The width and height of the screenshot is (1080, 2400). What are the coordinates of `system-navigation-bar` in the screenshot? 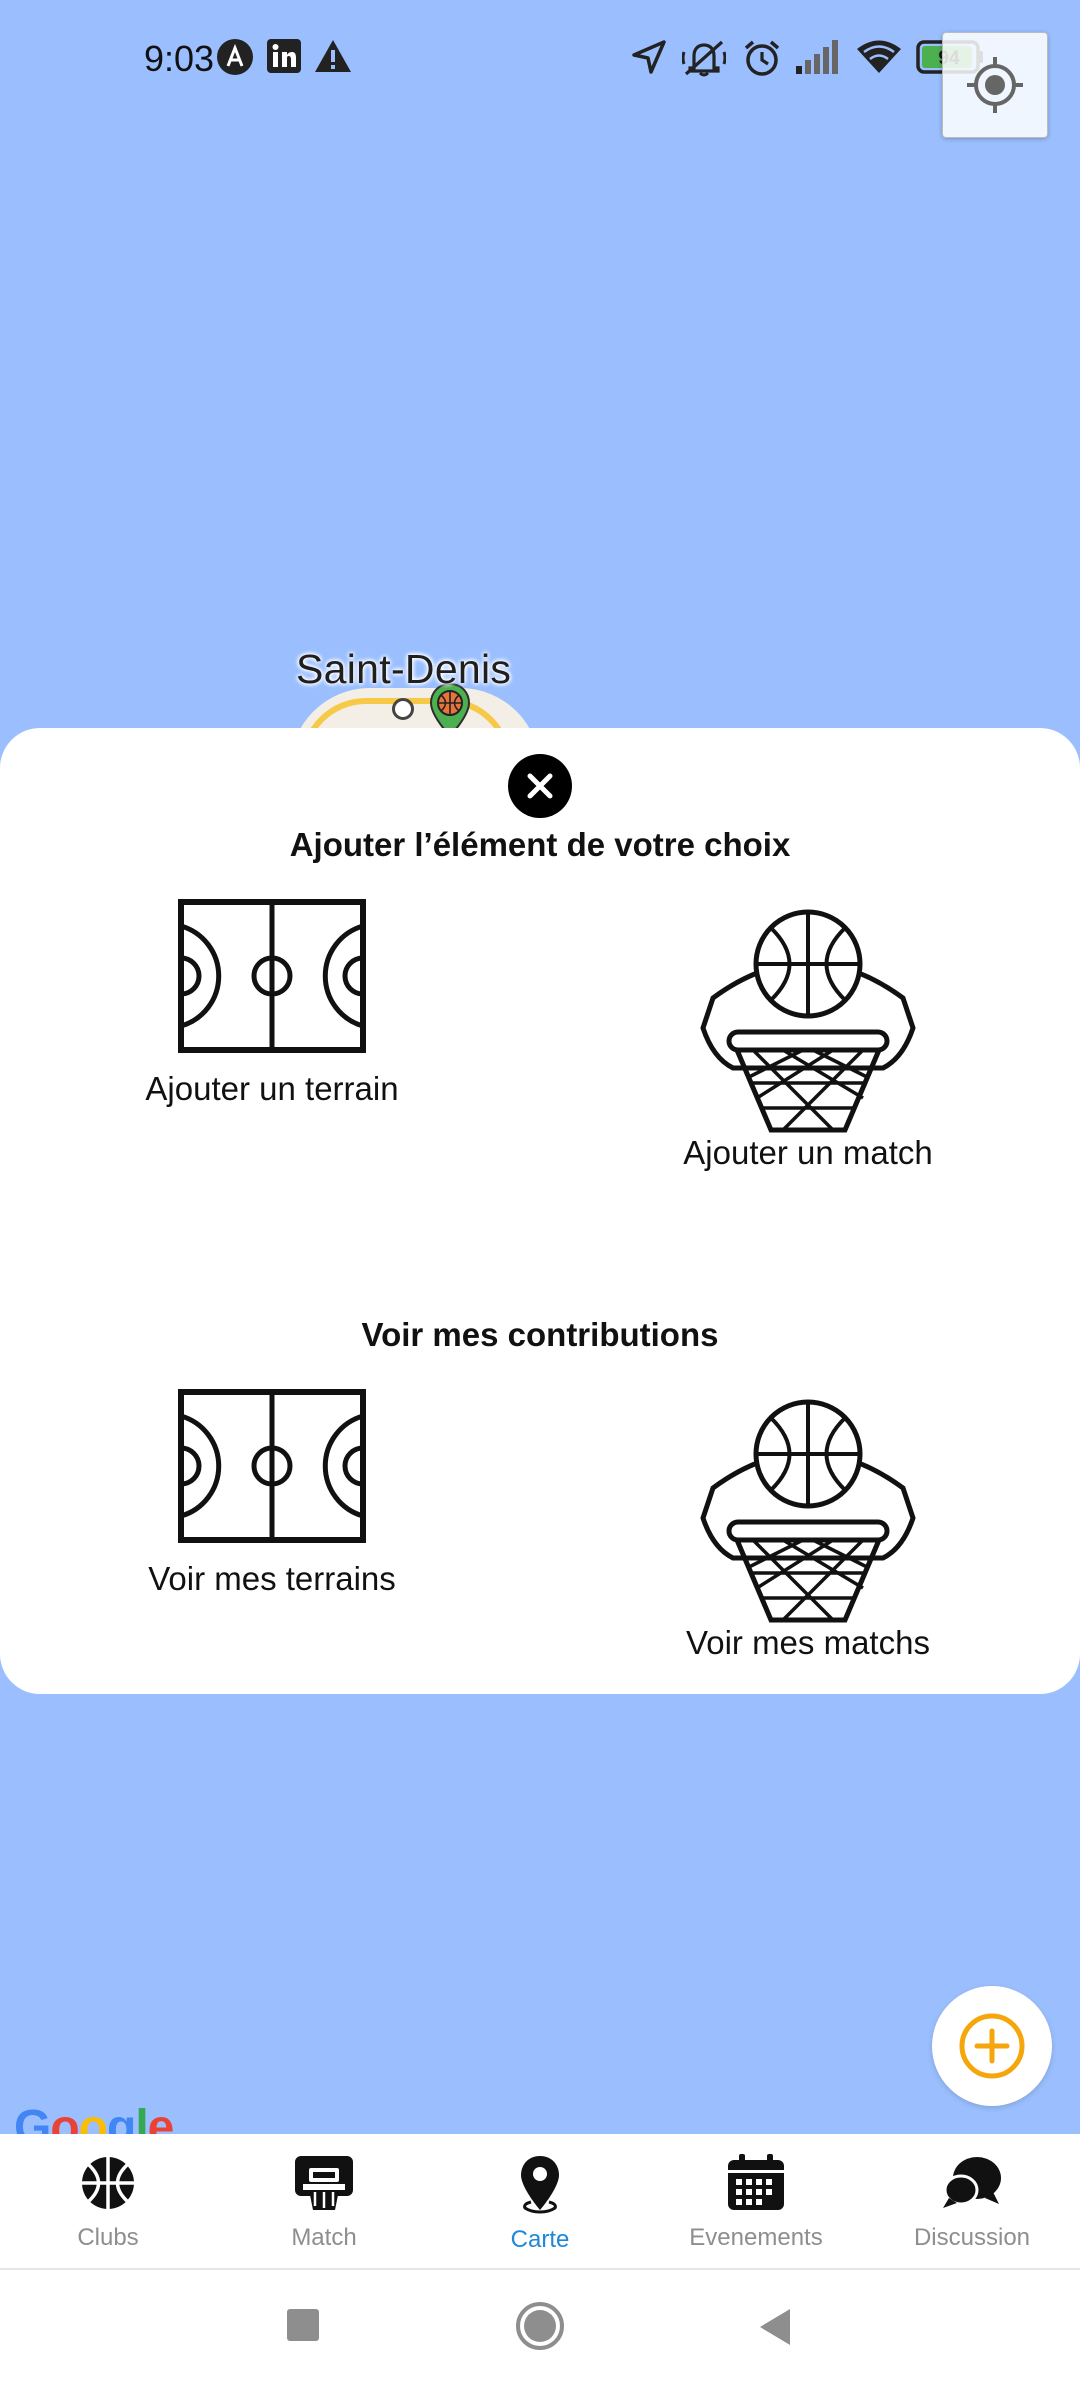 It's located at (540, 2335).